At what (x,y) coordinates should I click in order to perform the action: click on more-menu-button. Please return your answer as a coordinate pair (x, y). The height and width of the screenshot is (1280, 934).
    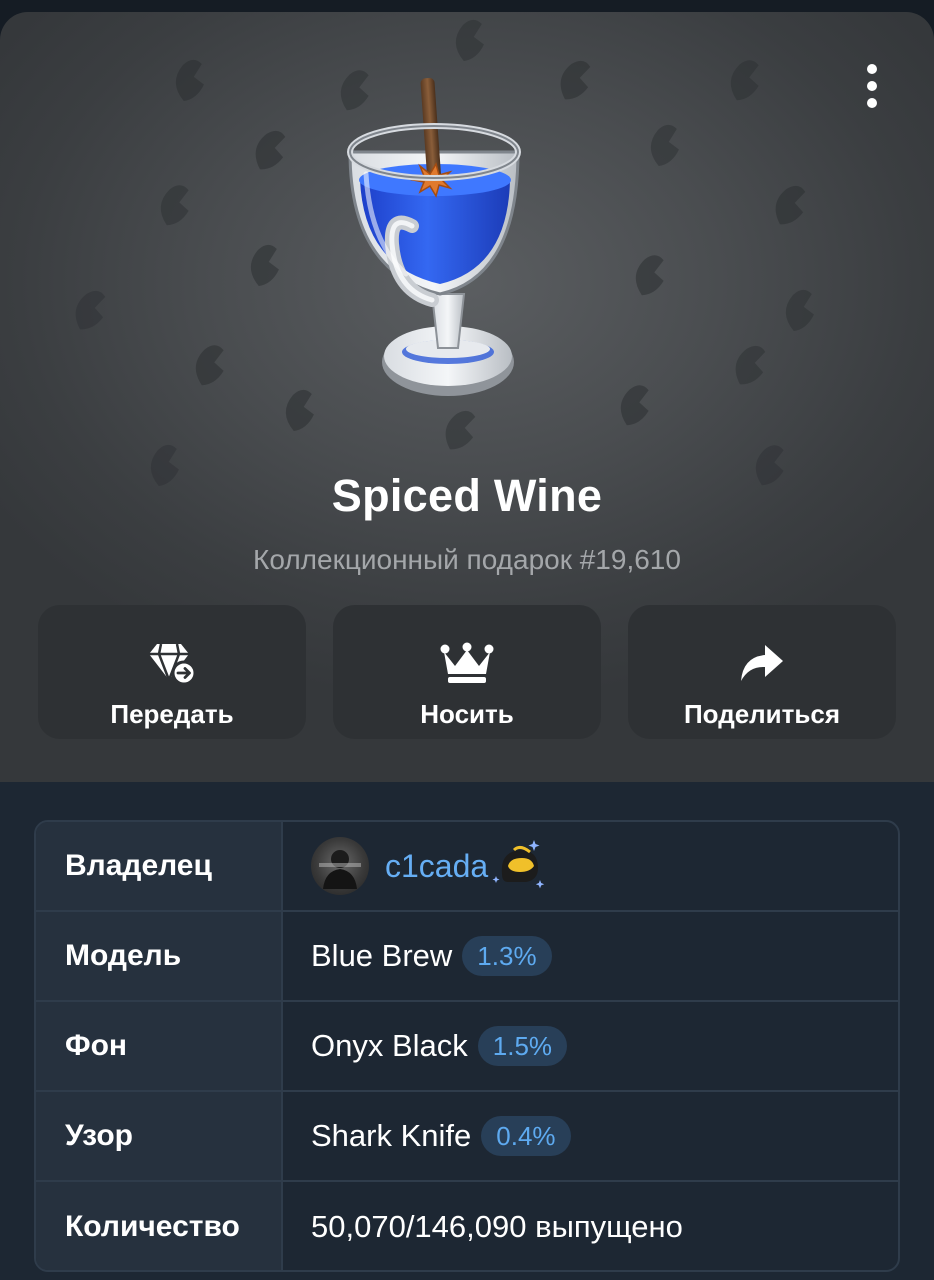
    Looking at the image, I should click on (872, 86).